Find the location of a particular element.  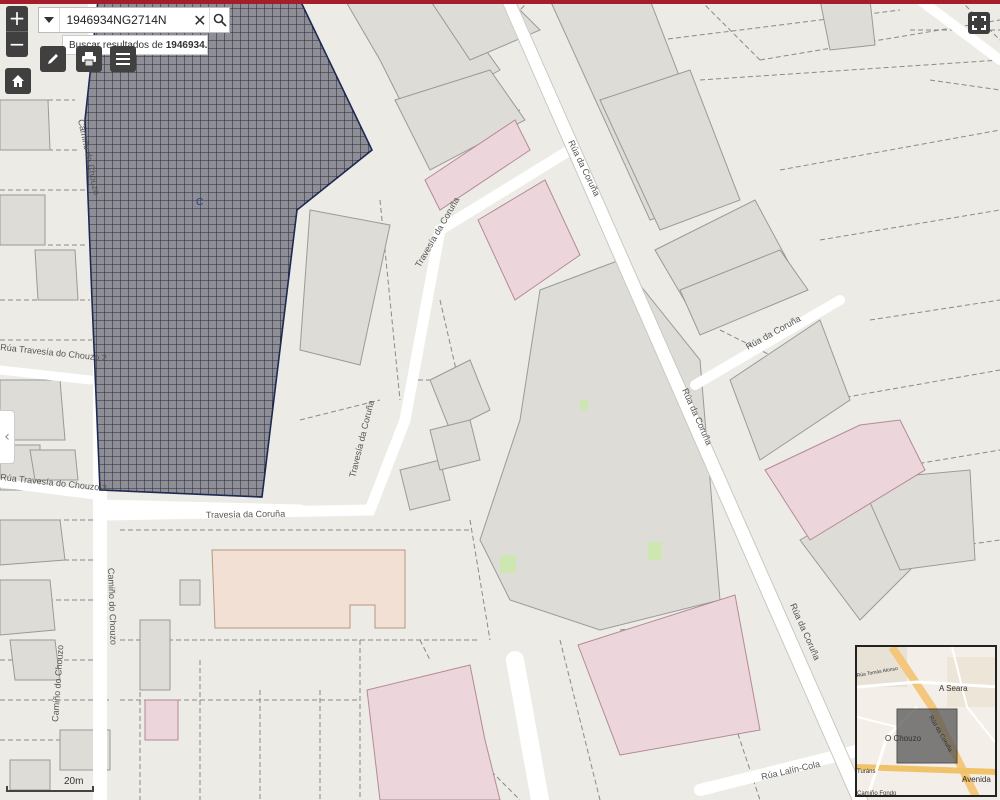

overview-label: A Seara is located at coordinates (953, 688).